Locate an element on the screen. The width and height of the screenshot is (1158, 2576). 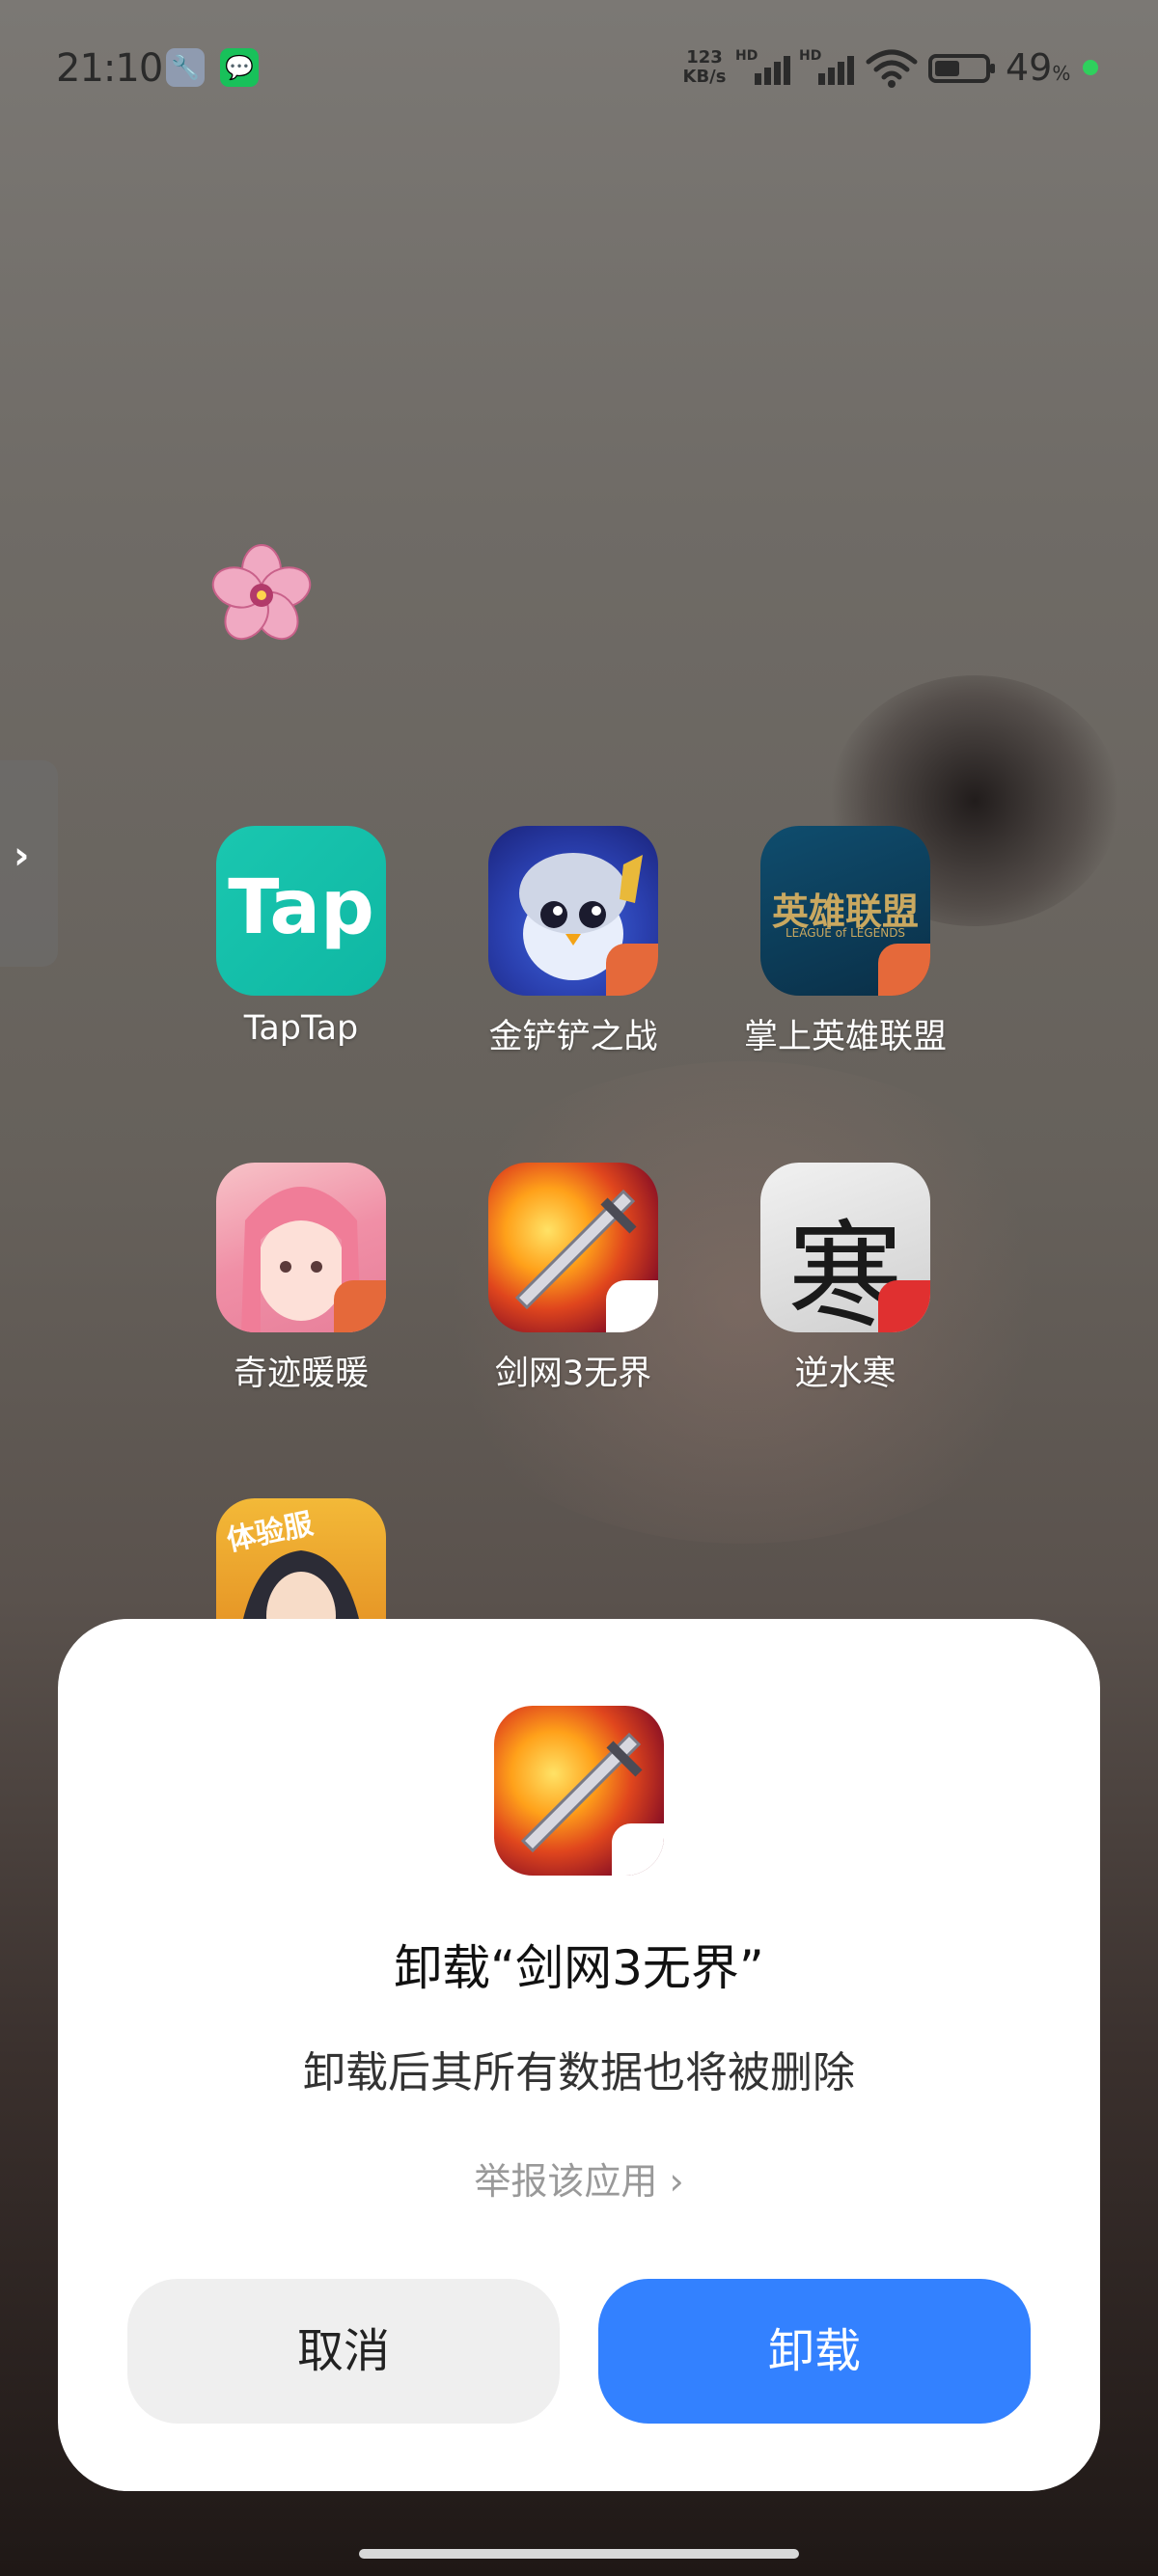
network-speed: 123 KB/s is located at coordinates (704, 67).